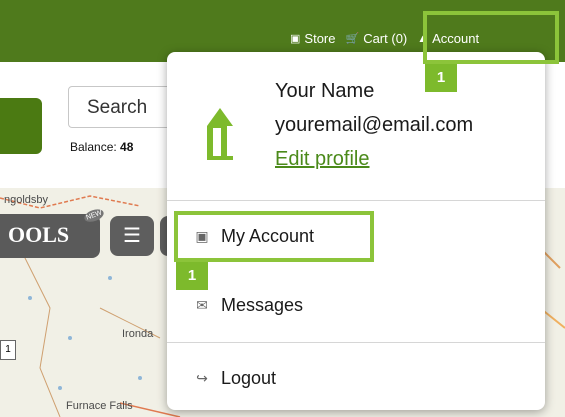  Describe the element at coordinates (322, 159) in the screenshot. I see `edit-profile-link: Edit profile` at that location.